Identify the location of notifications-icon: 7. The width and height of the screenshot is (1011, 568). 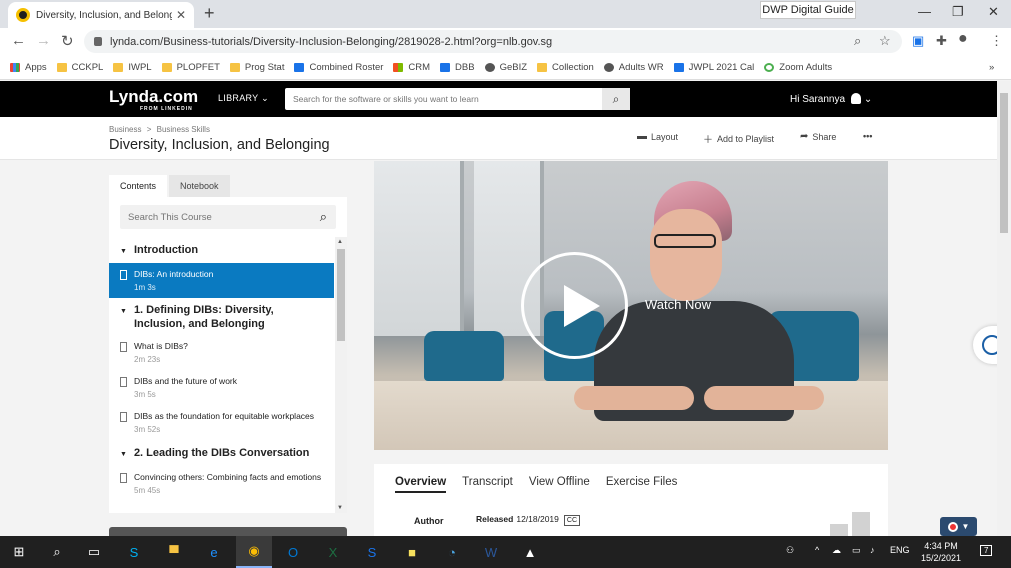
(986, 550).